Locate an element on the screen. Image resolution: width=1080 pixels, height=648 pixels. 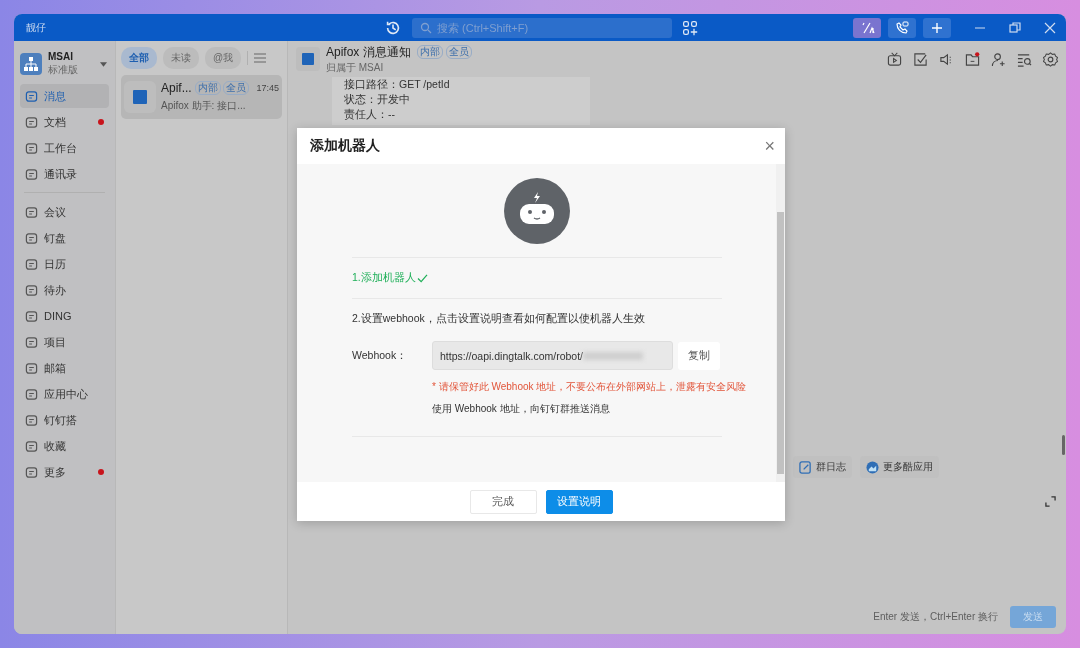
sidebar-item: 工作台 is located at coordinates (64, 148).